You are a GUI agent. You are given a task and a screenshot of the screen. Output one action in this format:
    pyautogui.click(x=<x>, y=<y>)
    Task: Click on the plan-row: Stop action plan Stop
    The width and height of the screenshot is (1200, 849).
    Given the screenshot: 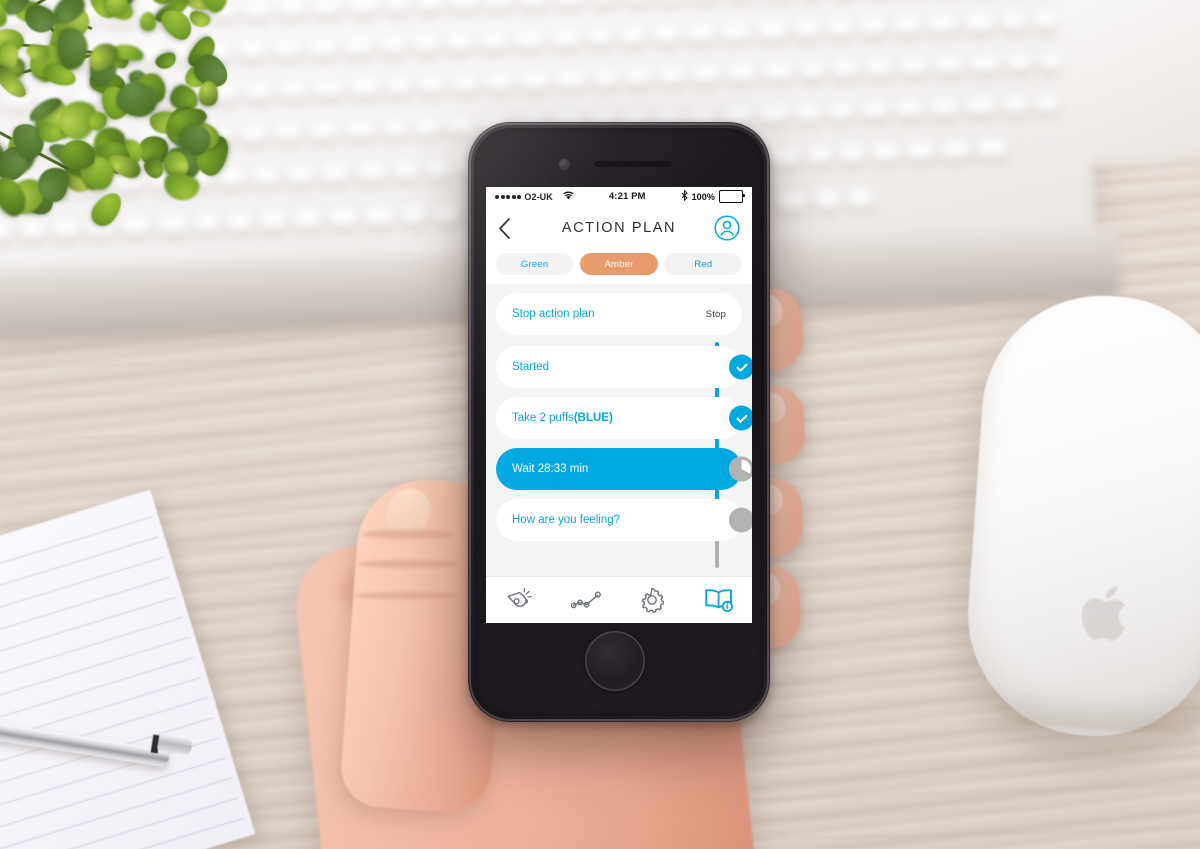 What is the action you would take?
    pyautogui.click(x=619, y=314)
    